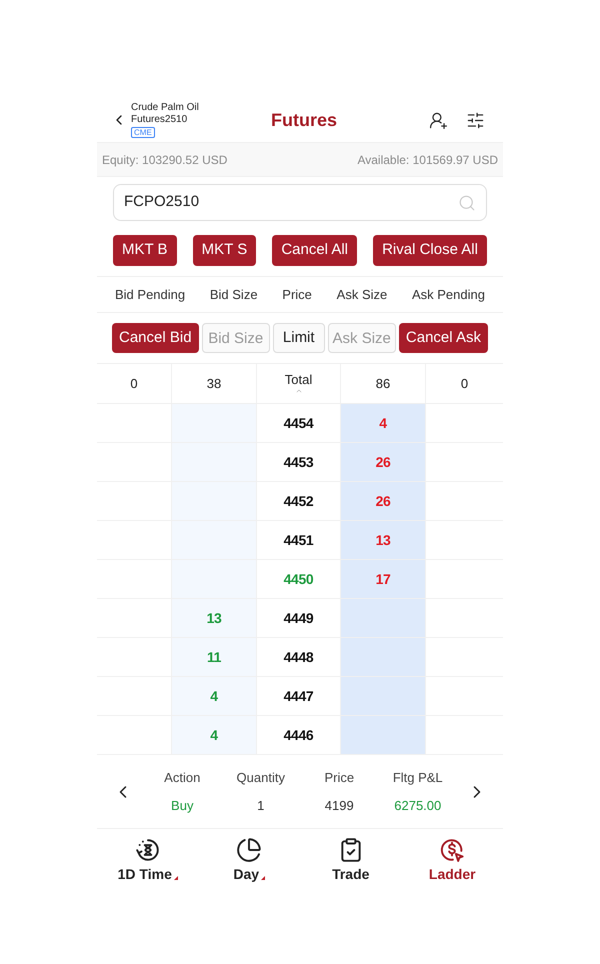 This screenshot has width=600, height=964. Describe the element at coordinates (145, 250) in the screenshot. I see `order-action-button: MKT B` at that location.